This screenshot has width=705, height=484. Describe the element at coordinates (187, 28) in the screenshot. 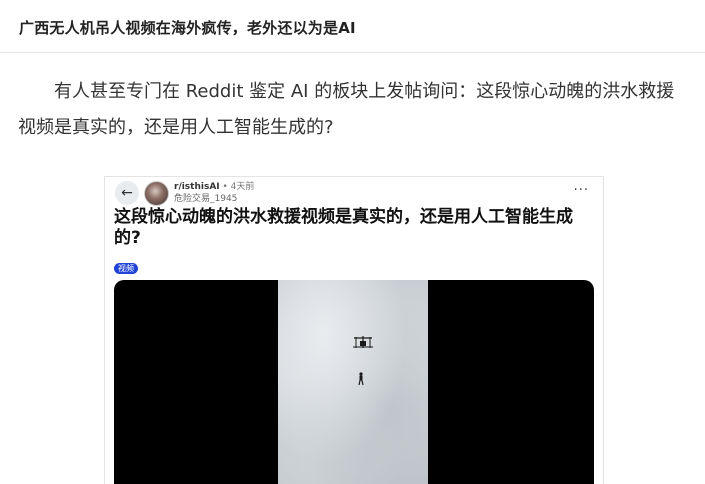

I see `article-title: 广西无人机吊人视频在海外疯传，老外还以为是AI` at that location.